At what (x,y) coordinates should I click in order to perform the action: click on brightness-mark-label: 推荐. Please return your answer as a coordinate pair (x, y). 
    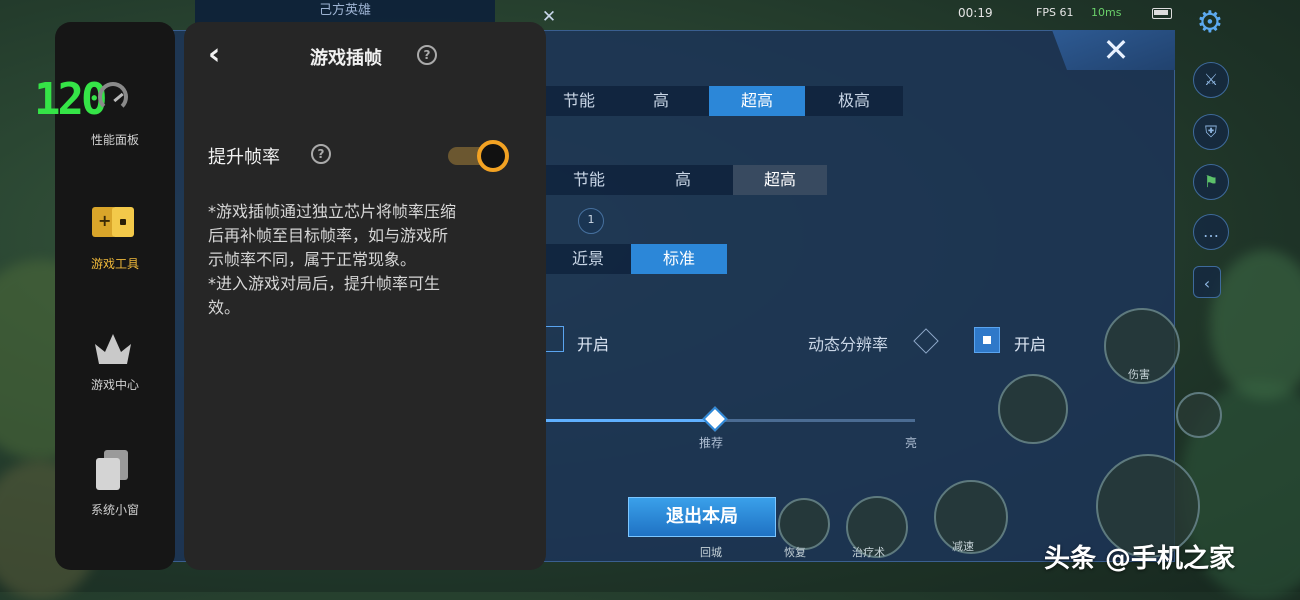
    Looking at the image, I should click on (711, 443).